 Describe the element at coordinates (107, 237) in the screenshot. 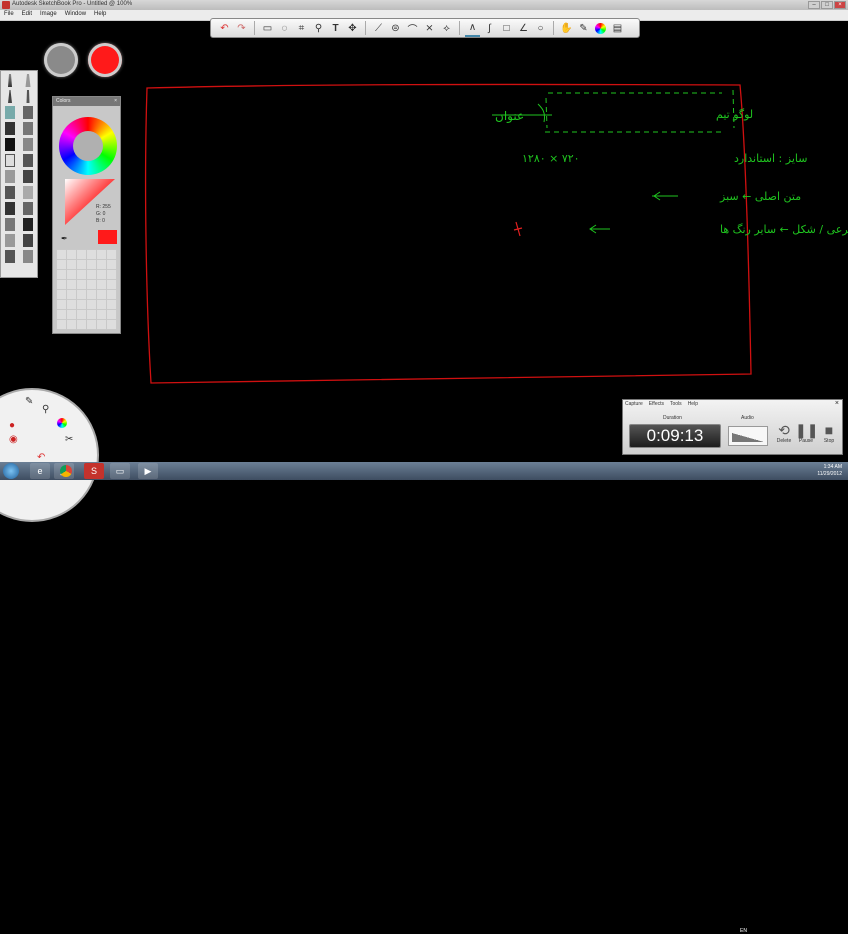

I see `current-color-swatch` at that location.